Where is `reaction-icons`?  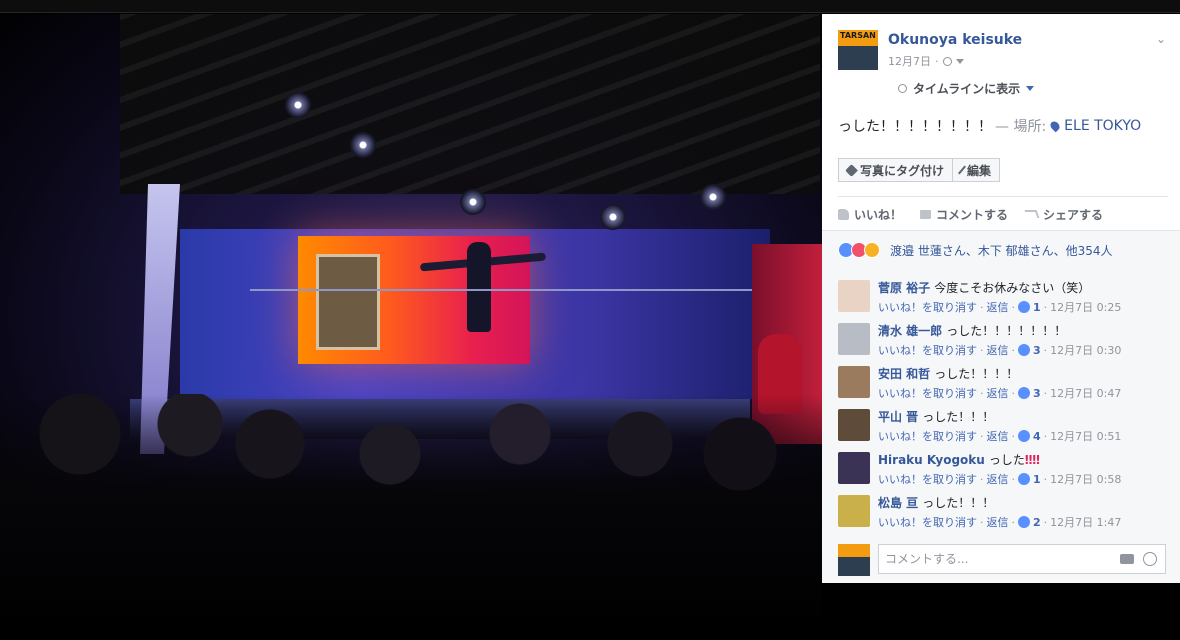
reaction-icons is located at coordinates (859, 250).